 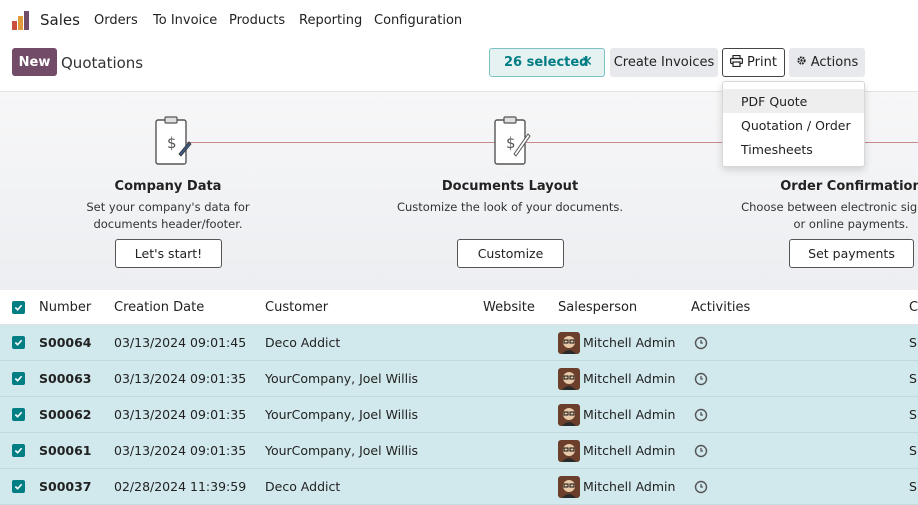 I want to click on step-order-confirmation-title: Order Confirmation, so click(x=849, y=186).